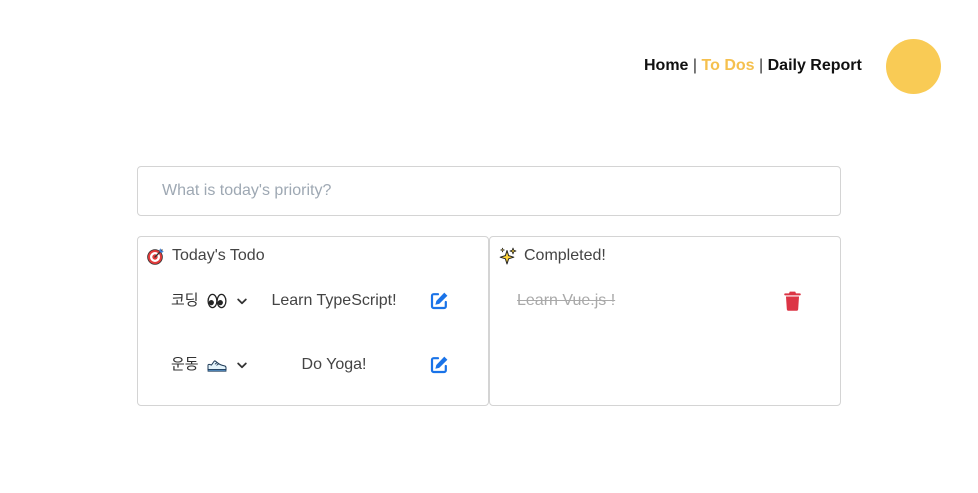 The height and width of the screenshot is (493, 978). I want to click on direct-hit-icon, so click(155, 256).